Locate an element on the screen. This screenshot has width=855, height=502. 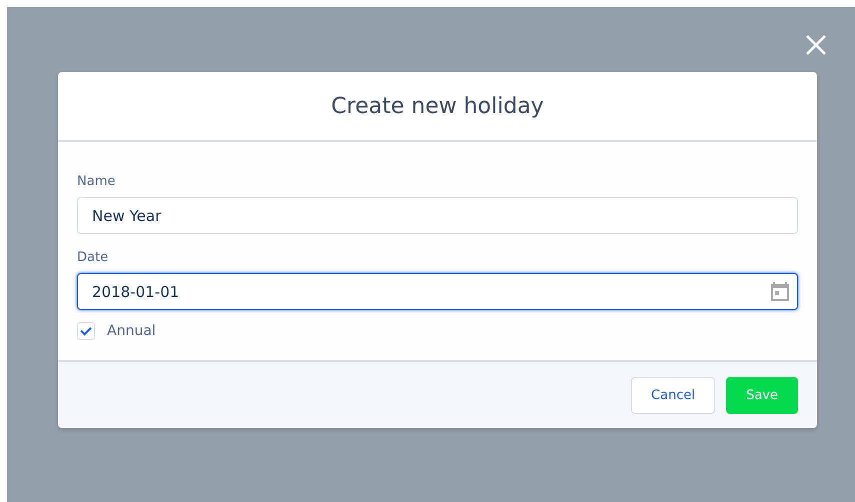
field-label: Date is located at coordinates (93, 257).